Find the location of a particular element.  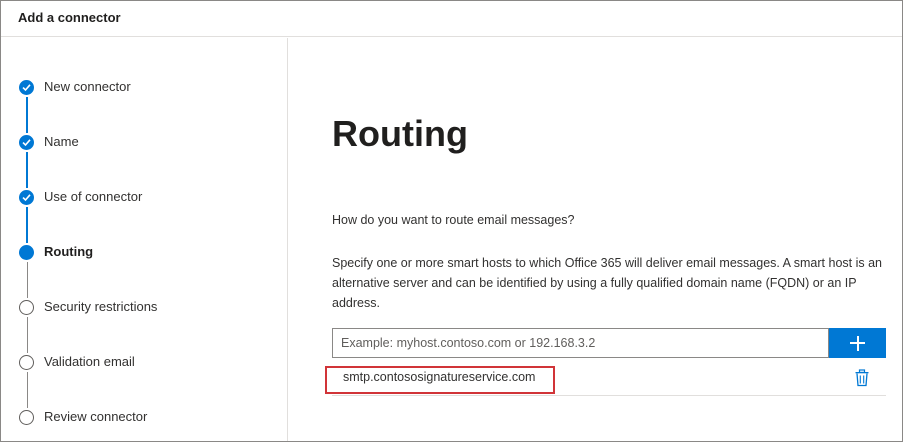

smart-host-input-row is located at coordinates (609, 343).